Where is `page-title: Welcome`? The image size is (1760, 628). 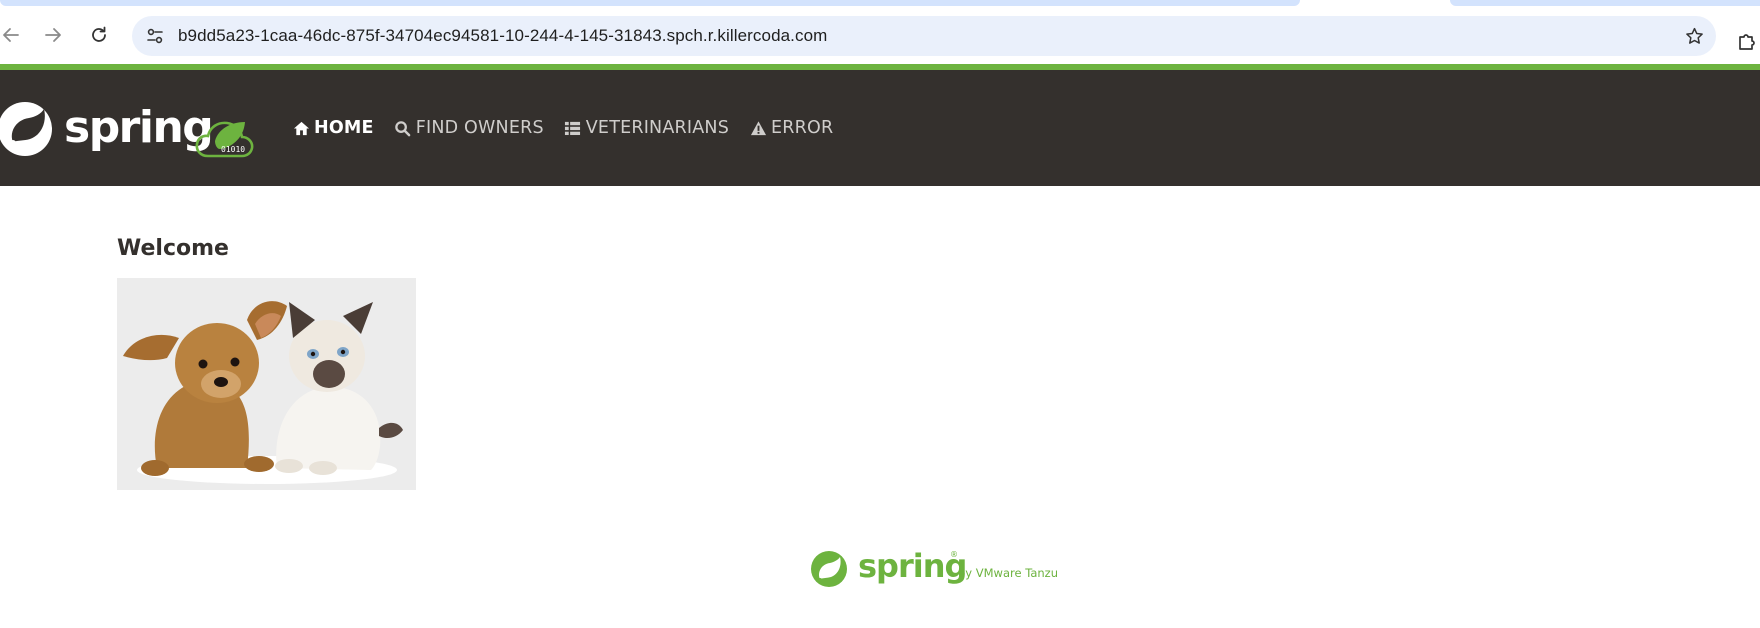 page-title: Welcome is located at coordinates (173, 248).